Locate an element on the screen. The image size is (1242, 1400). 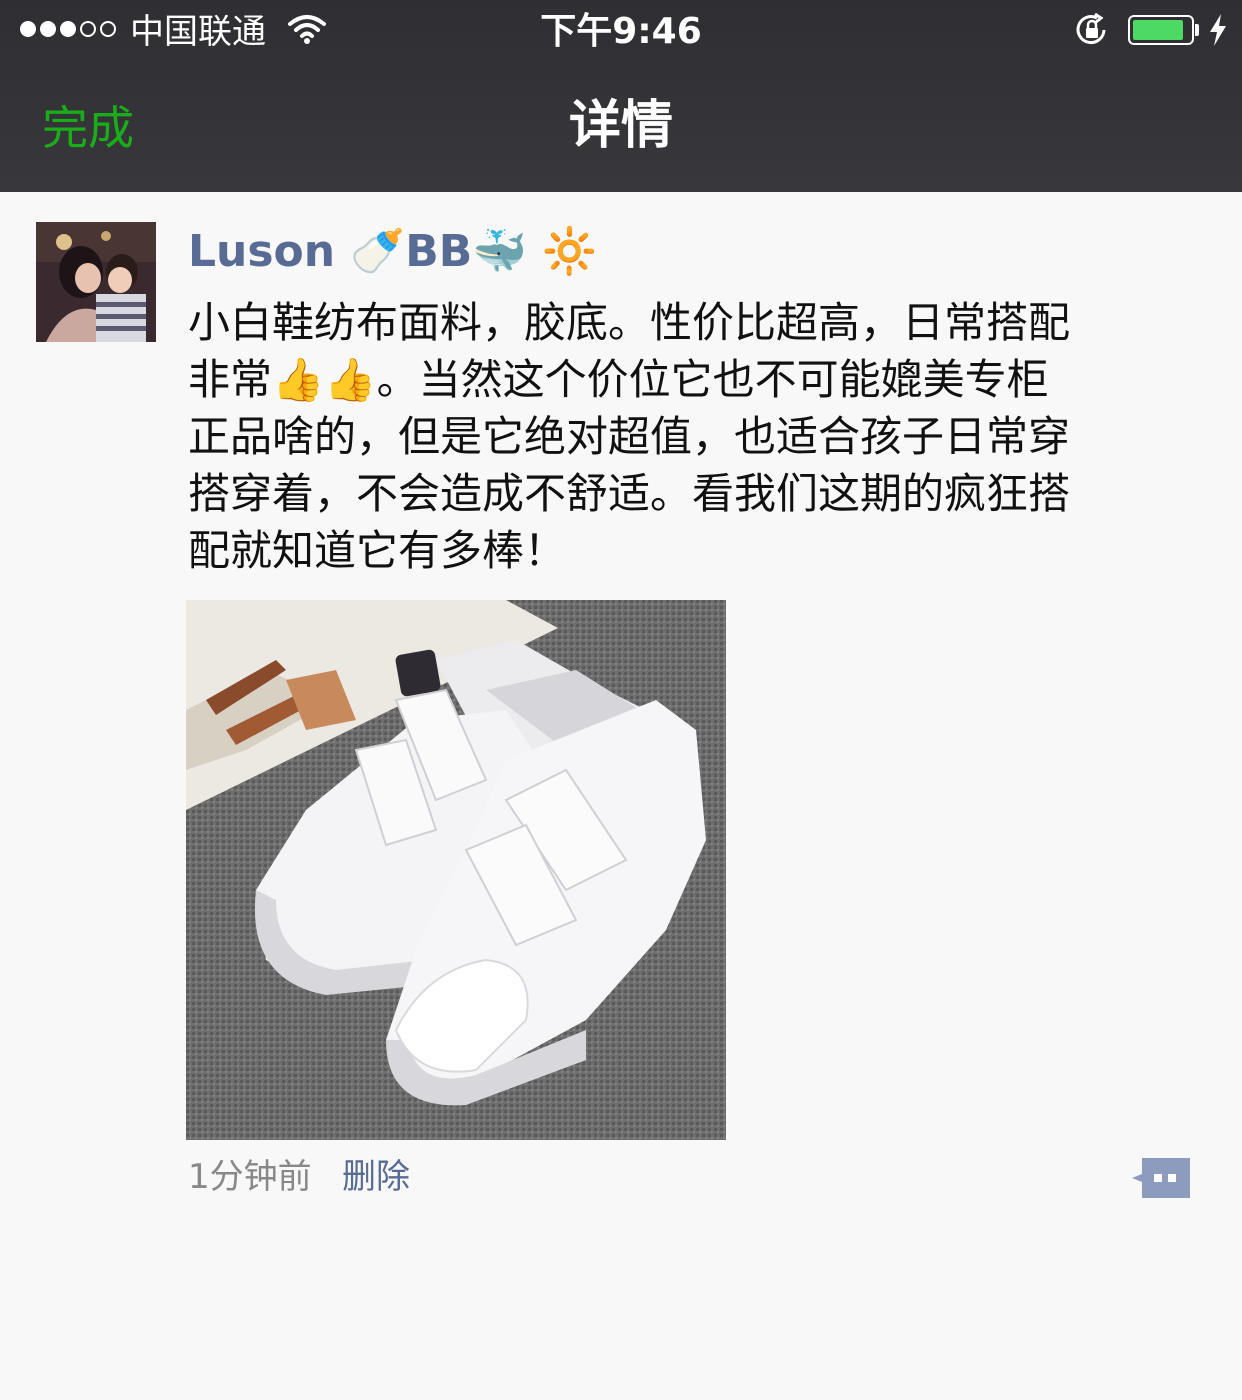
battery-icon is located at coordinates (1161, 30).